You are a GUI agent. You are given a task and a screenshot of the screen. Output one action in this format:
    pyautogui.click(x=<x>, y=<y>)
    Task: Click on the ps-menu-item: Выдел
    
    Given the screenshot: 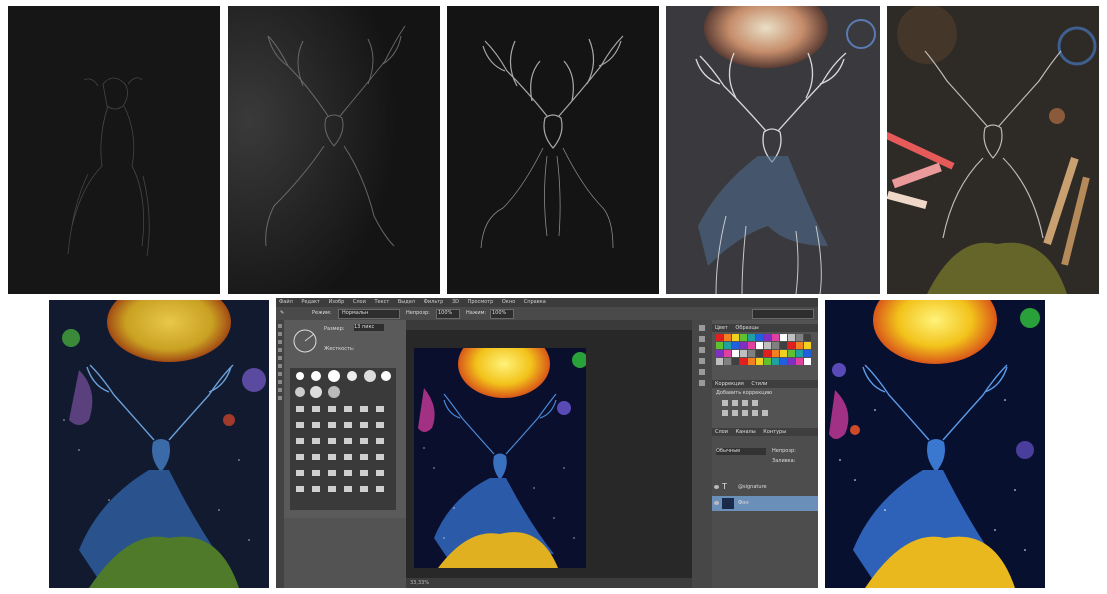 What is the action you would take?
    pyautogui.click(x=406, y=302)
    